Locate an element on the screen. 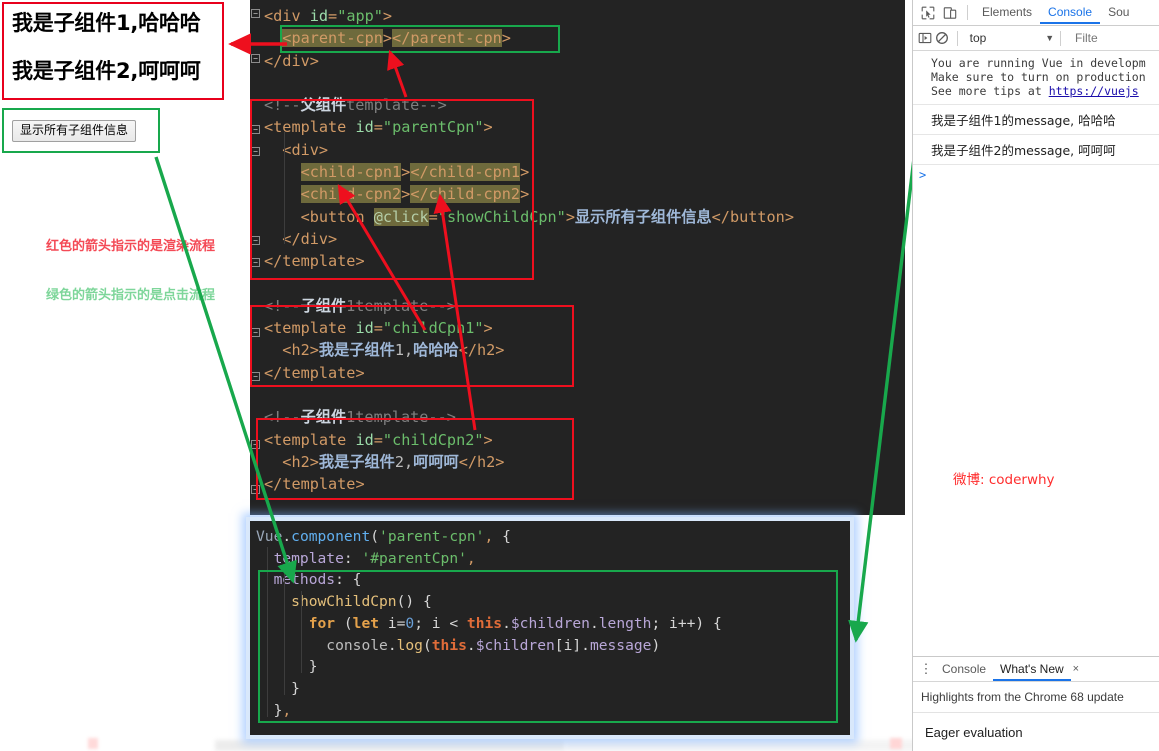 This screenshot has width=1159, height=751. legend-green-text: 绿色的箭头指示的是点击流程 is located at coordinates (131, 295).